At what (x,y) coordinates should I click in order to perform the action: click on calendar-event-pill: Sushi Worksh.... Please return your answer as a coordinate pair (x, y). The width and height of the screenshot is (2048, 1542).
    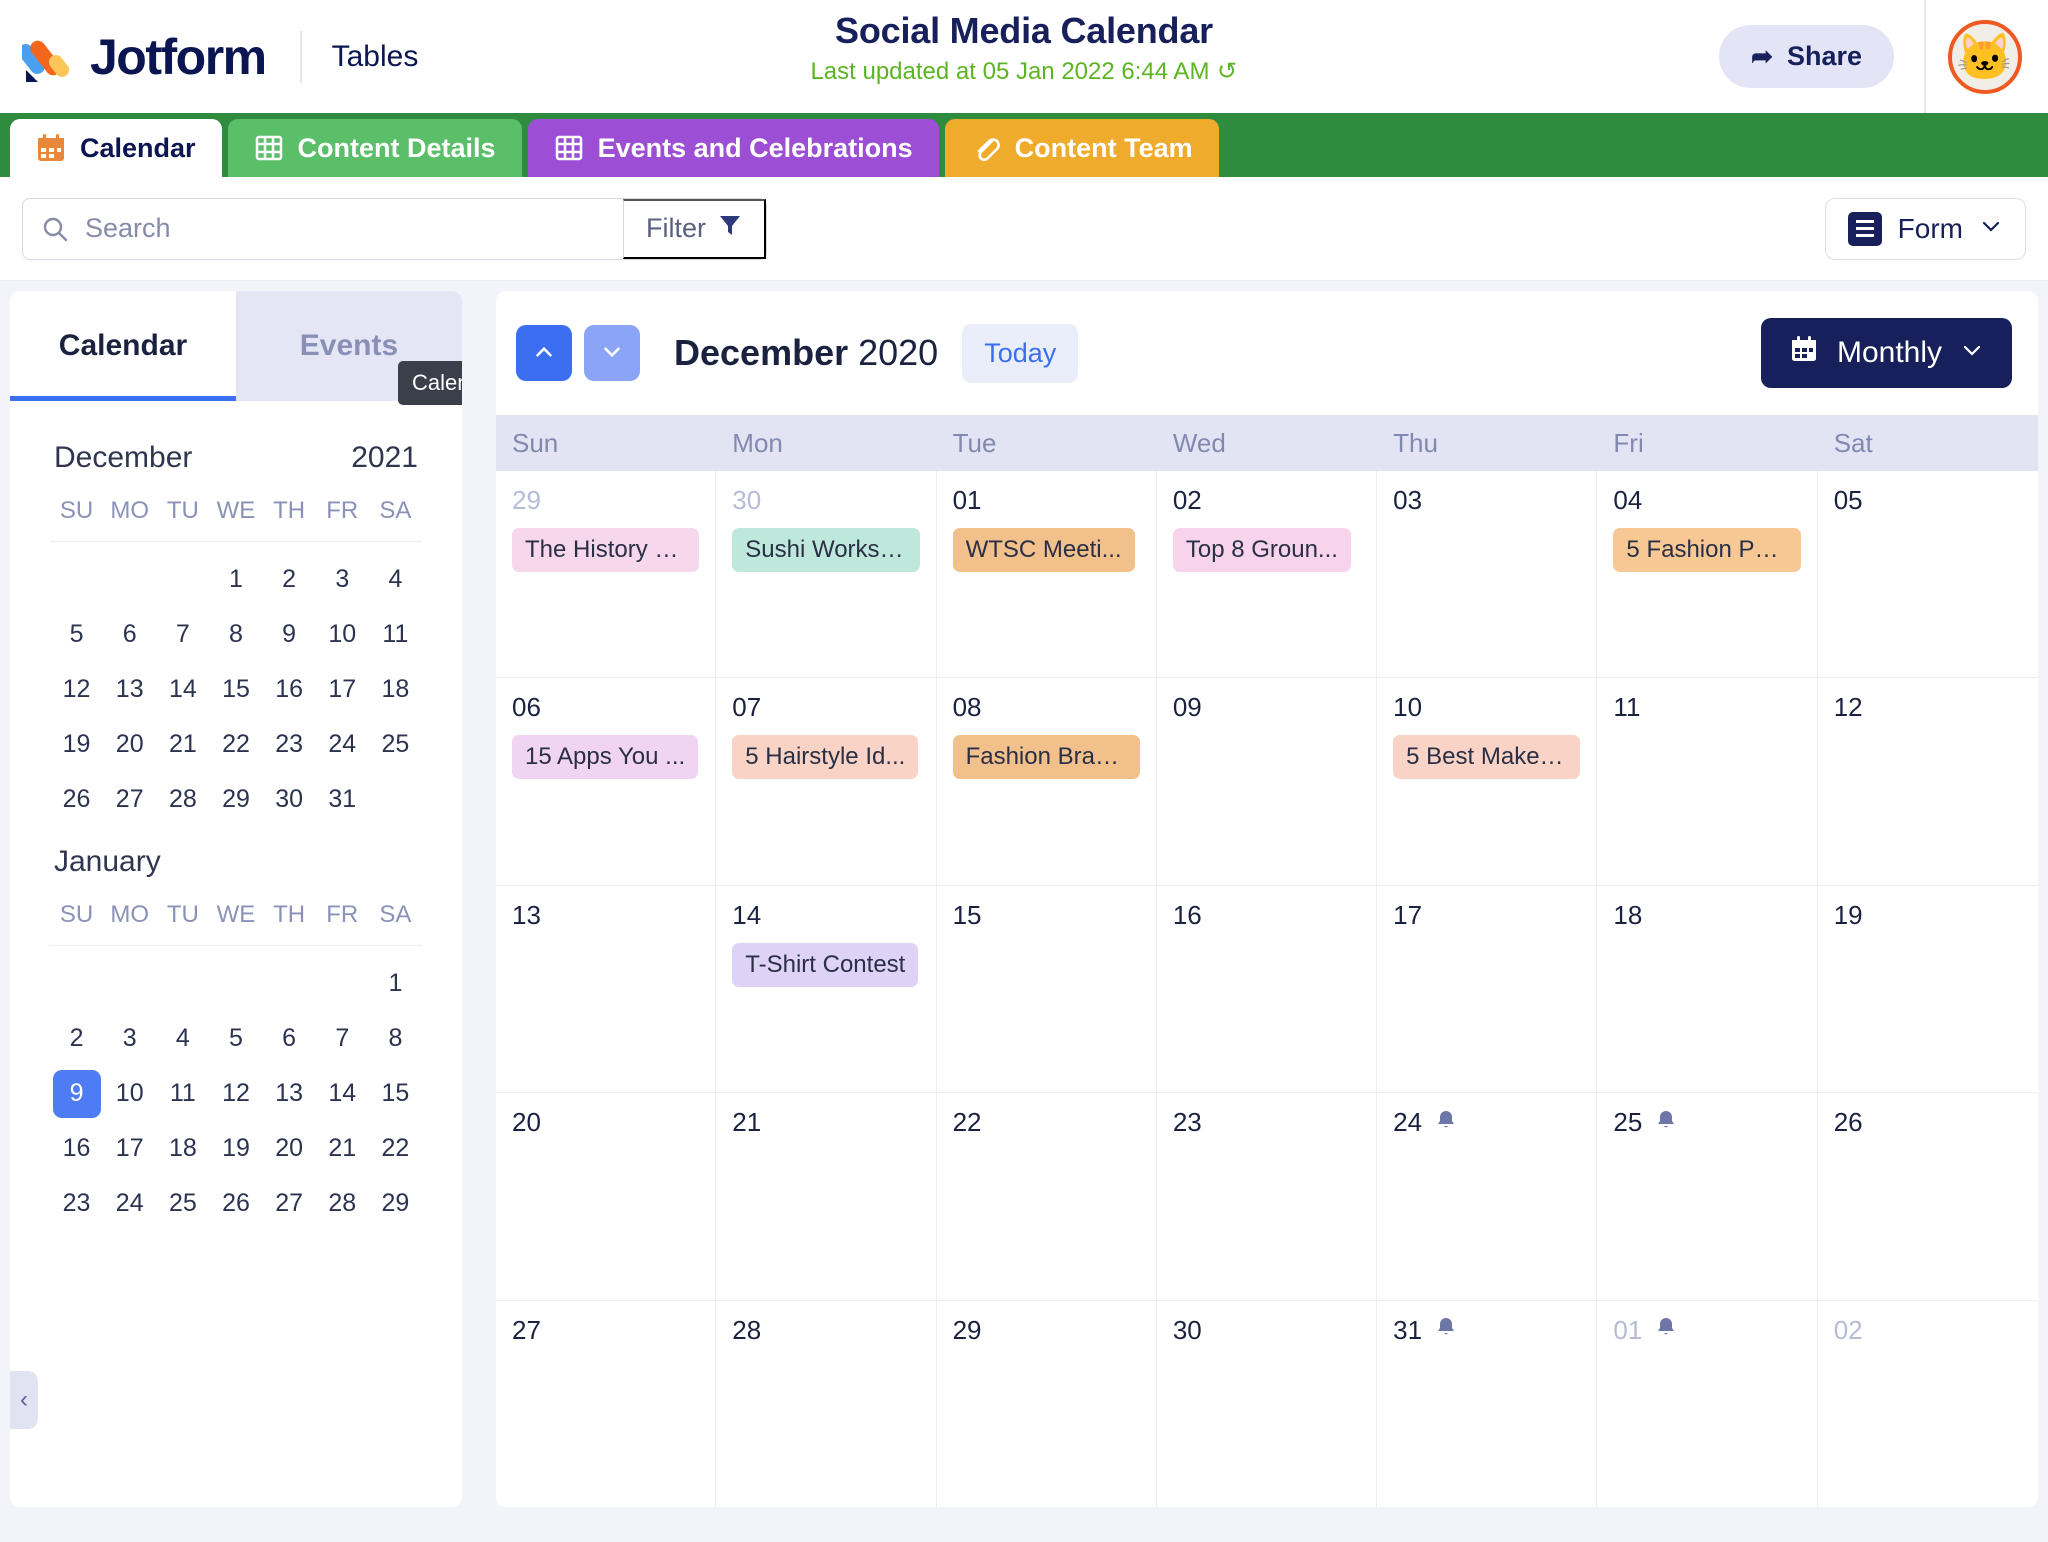
    Looking at the image, I should click on (826, 550).